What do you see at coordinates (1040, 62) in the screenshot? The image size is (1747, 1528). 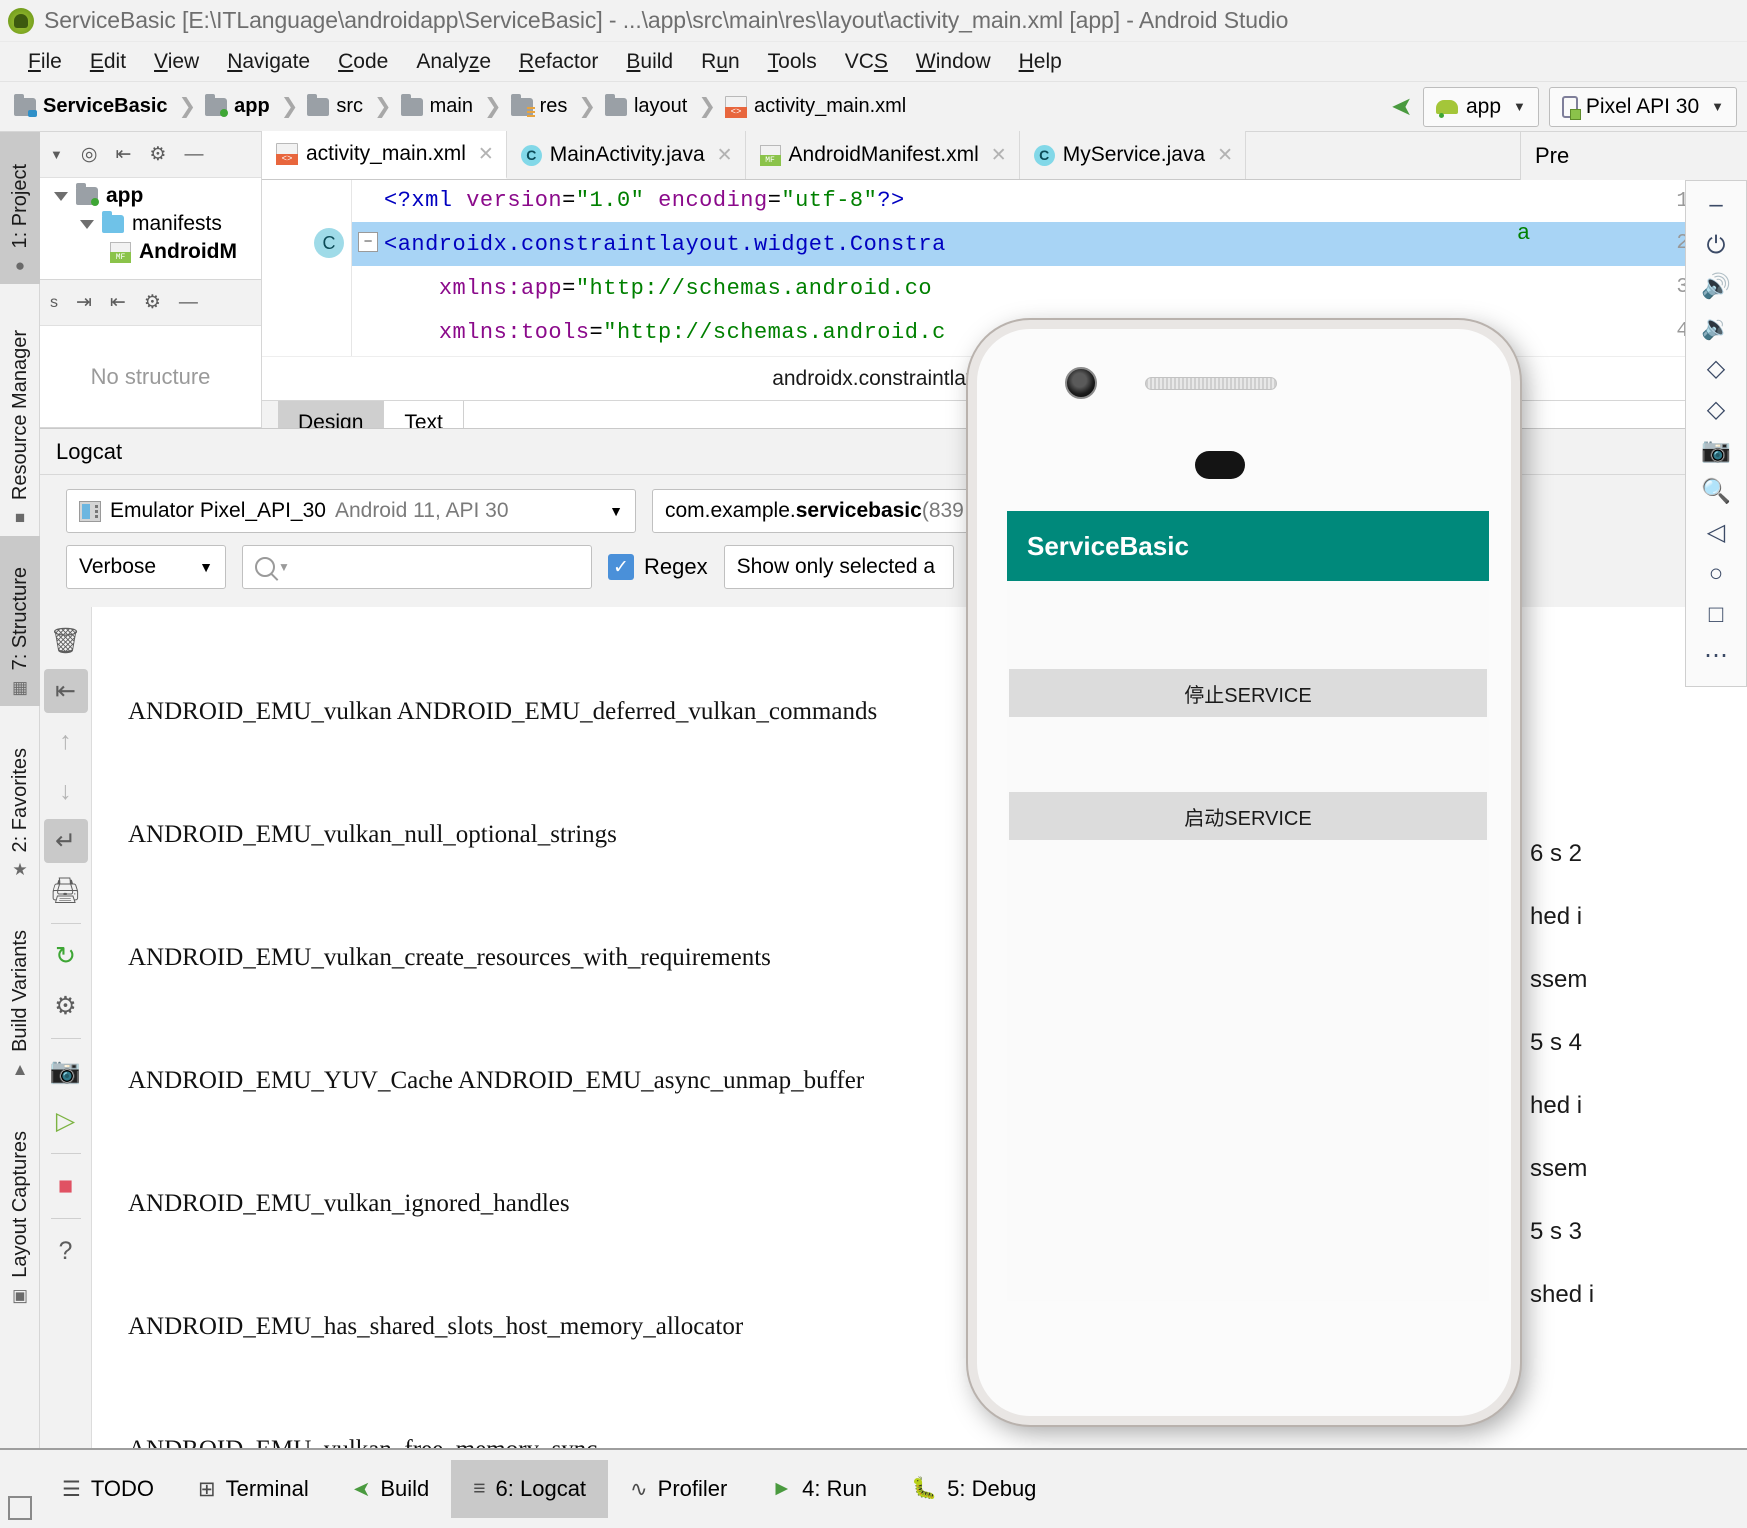 I see `menu-help: Help` at bounding box center [1040, 62].